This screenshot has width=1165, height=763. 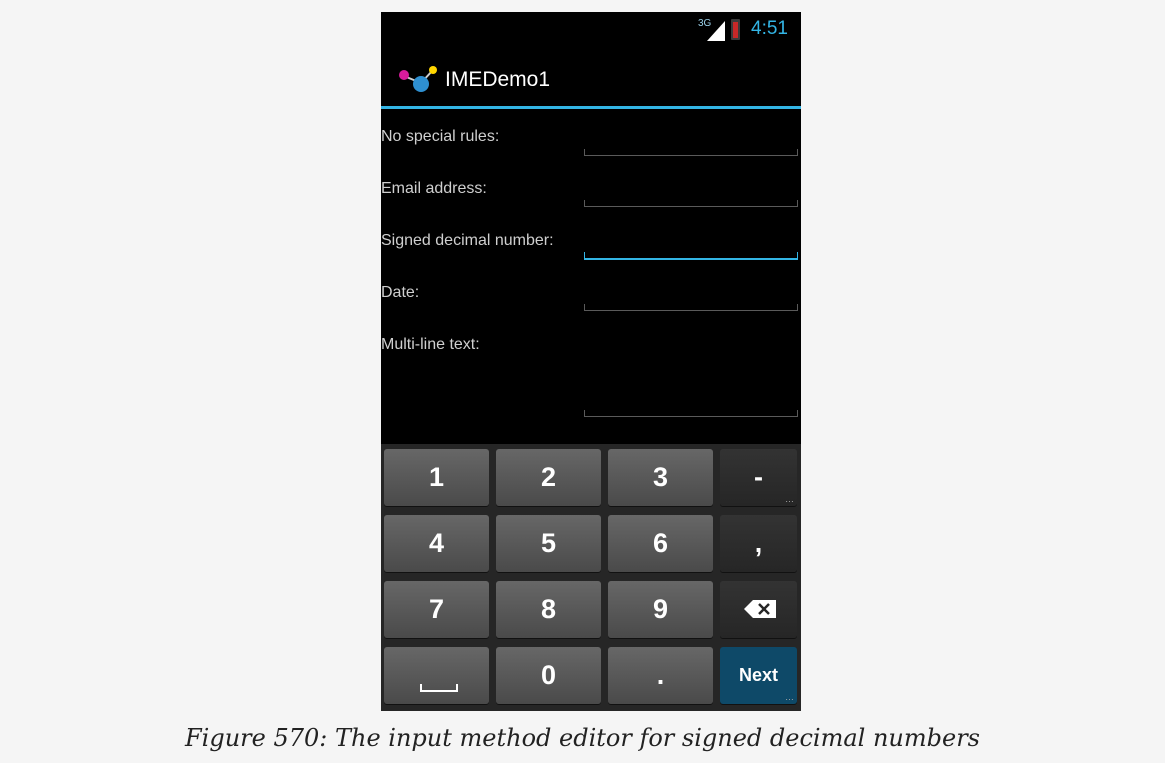 What do you see at coordinates (591, 107) in the screenshot?
I see `action-bar-divider` at bounding box center [591, 107].